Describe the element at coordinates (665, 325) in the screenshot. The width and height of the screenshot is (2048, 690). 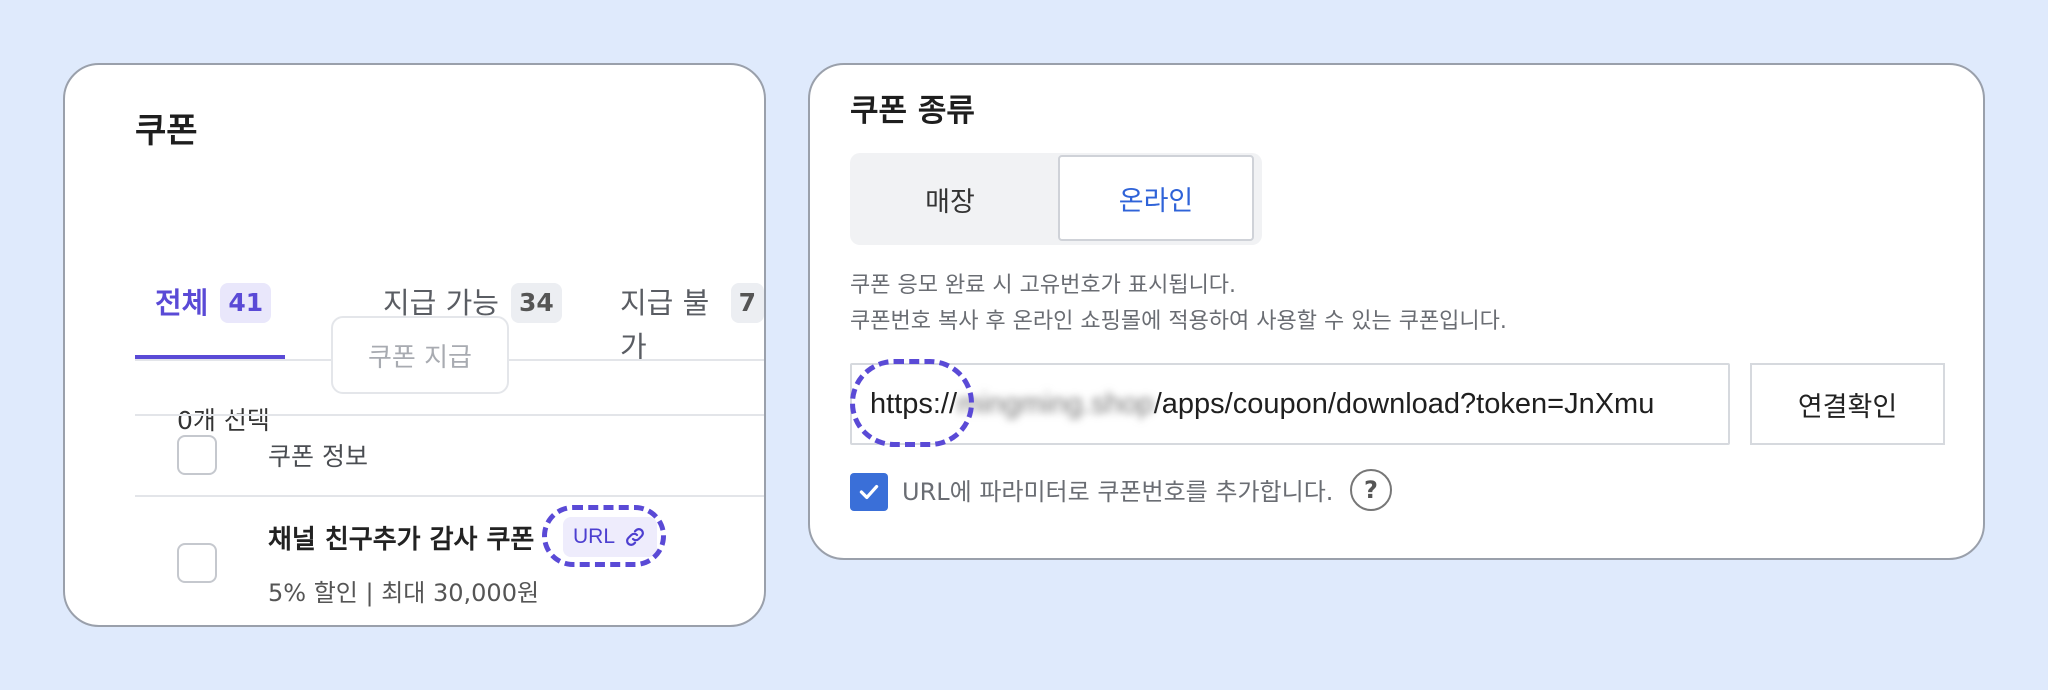
I see `tab-not-issuable-label: 지급 불가` at that location.